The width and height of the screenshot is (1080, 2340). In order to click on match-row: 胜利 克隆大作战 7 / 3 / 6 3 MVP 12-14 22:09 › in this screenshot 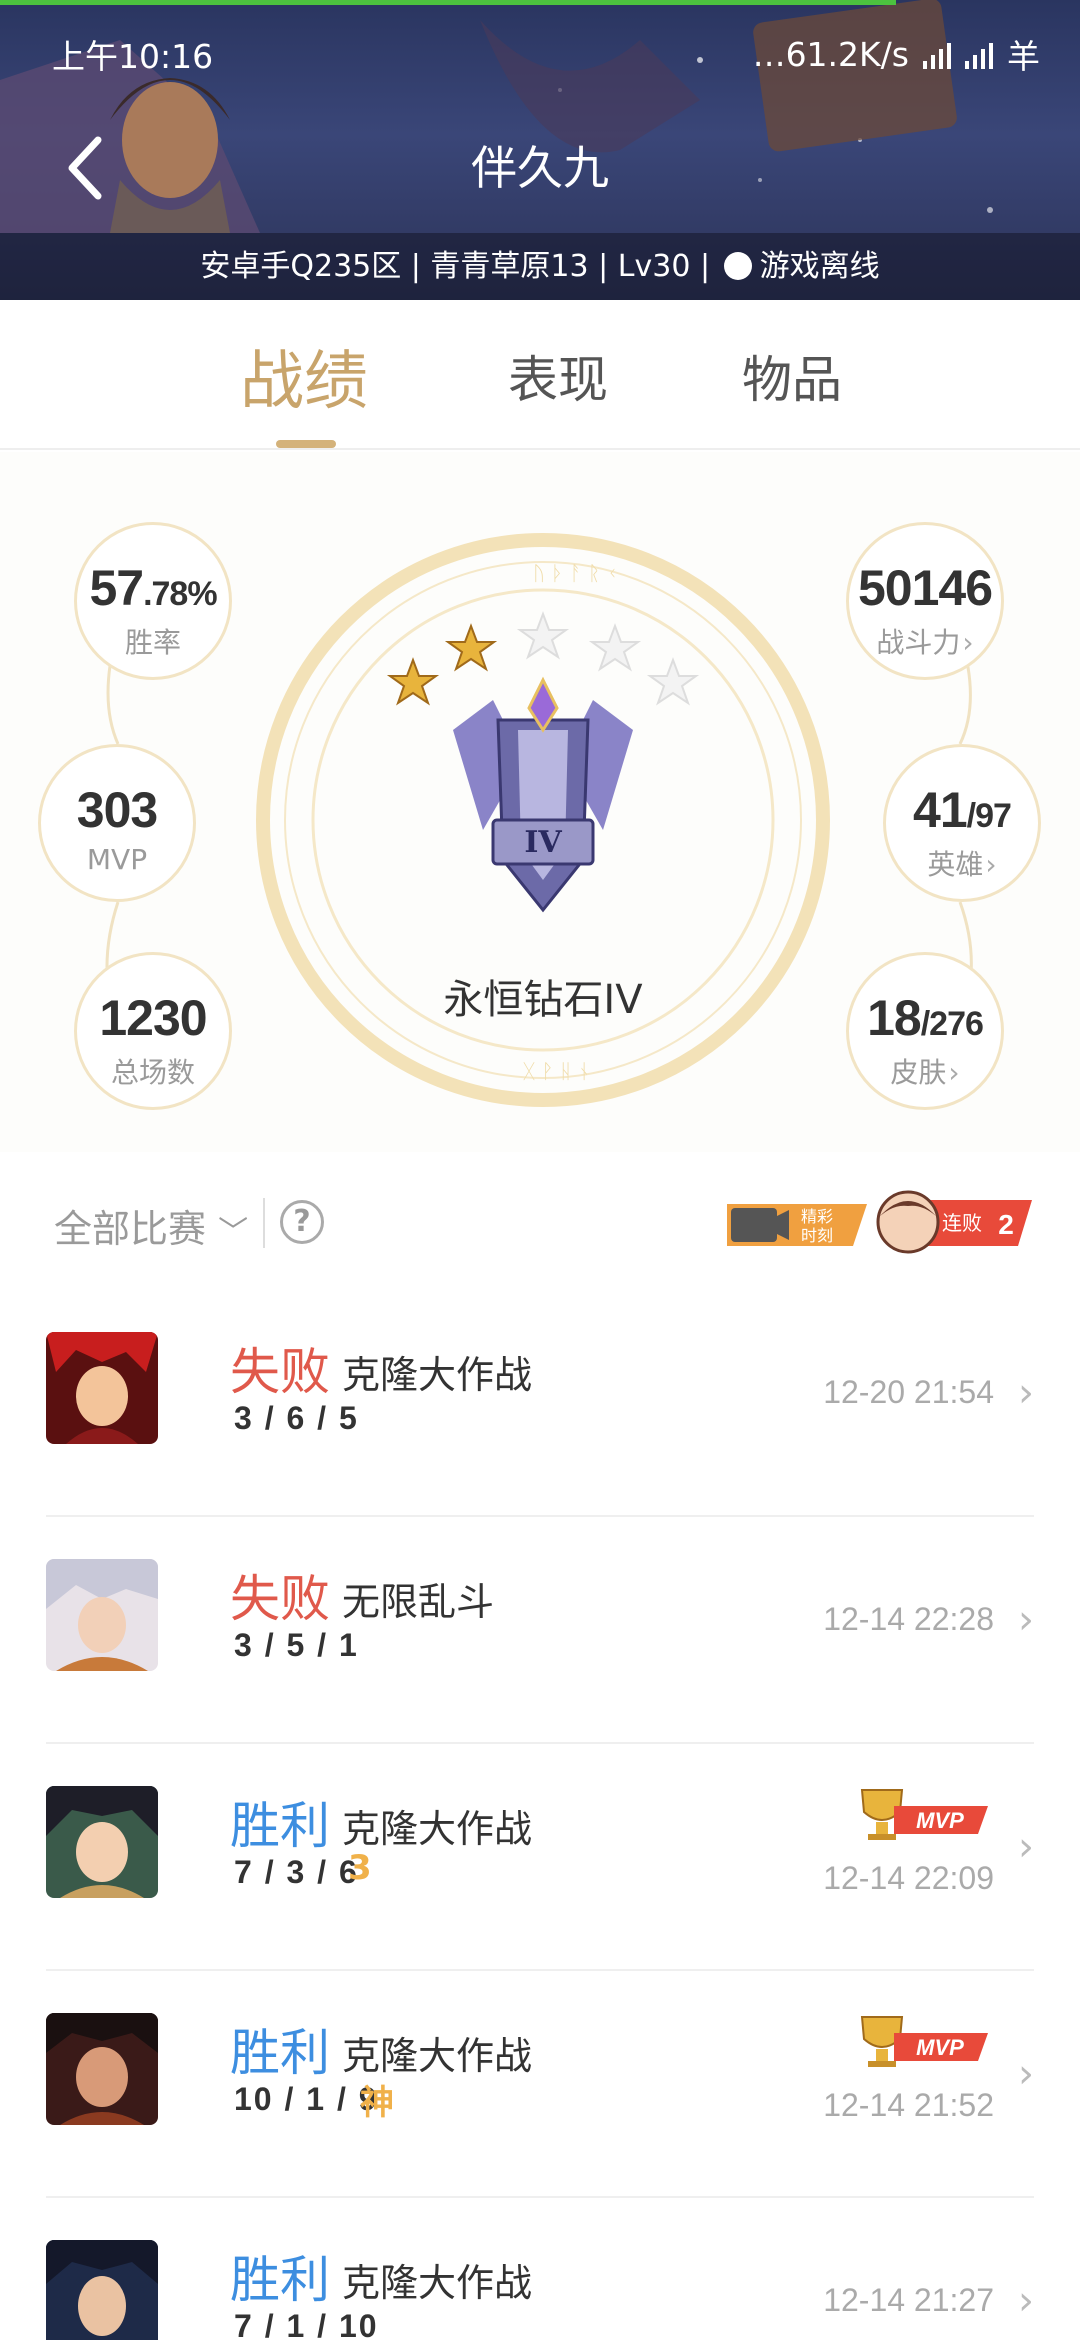, I will do `click(540, 1857)`.